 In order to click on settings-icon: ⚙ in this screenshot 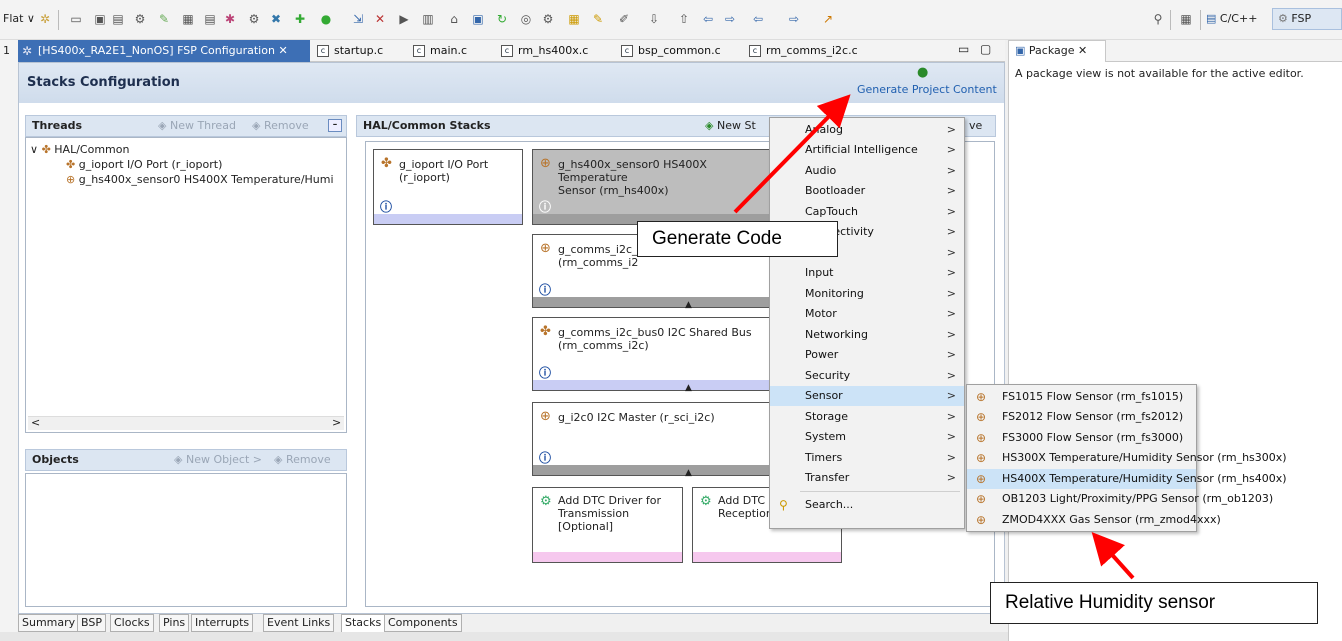, I will do `click(140, 19)`.